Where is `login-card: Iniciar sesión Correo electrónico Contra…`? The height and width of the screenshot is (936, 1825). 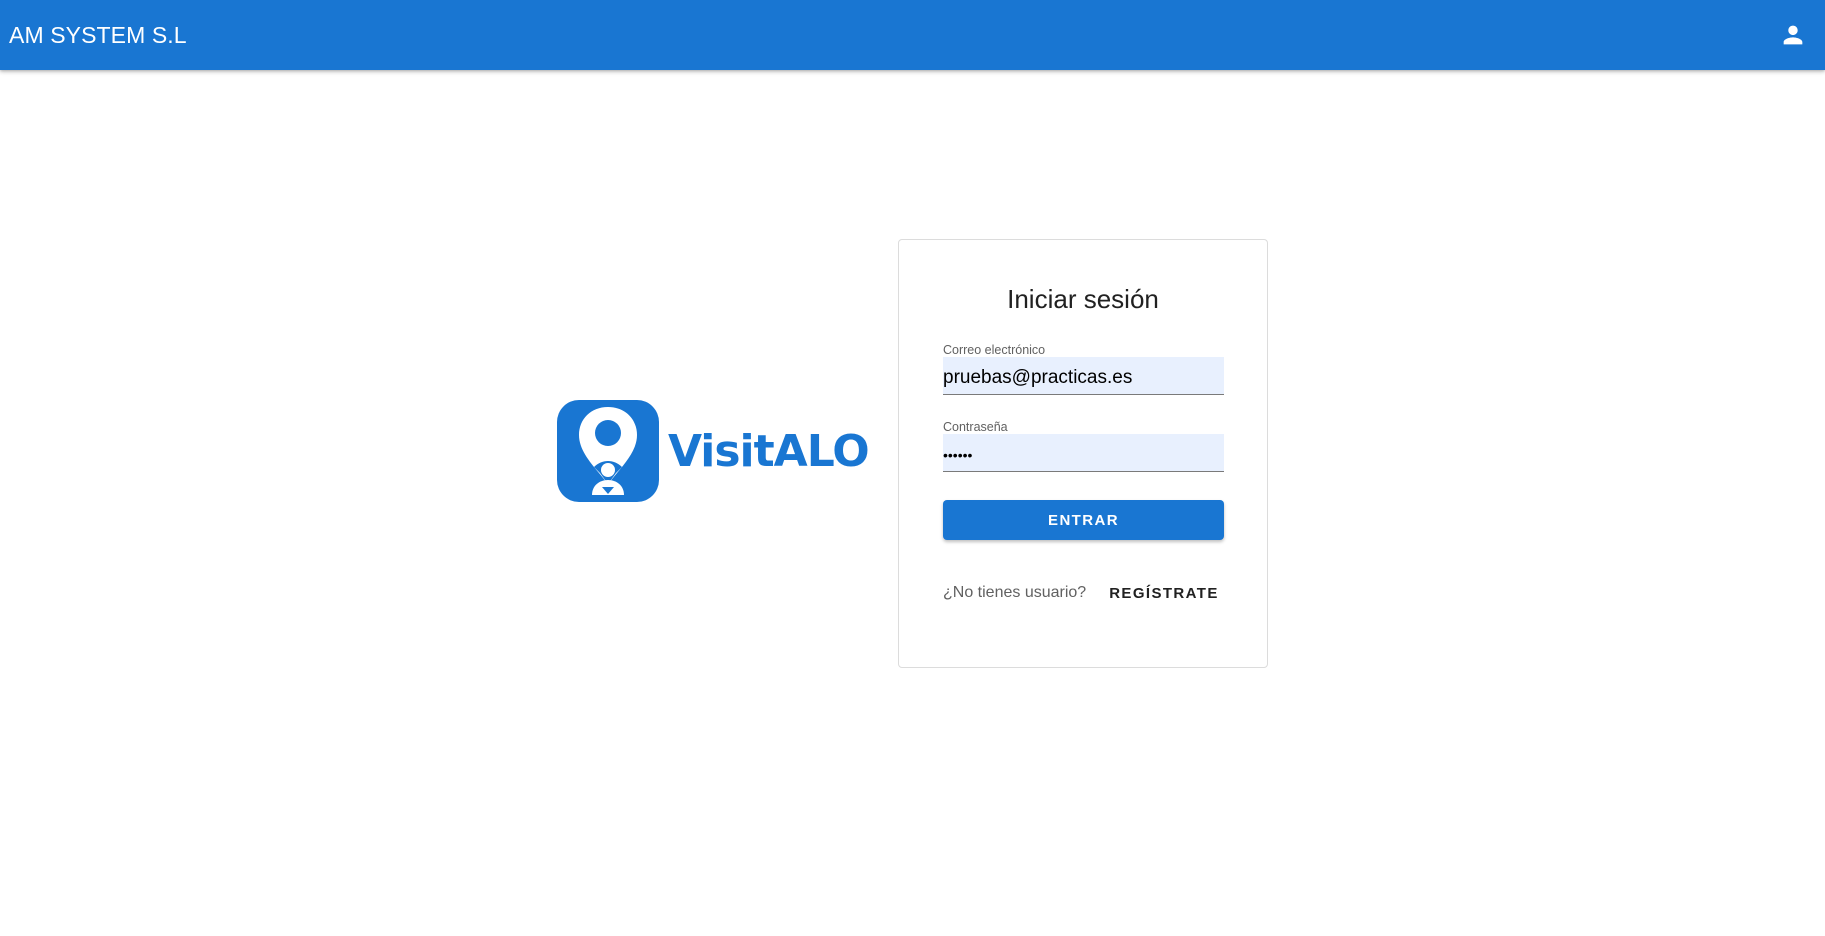
login-card: Iniciar sesión Correo electrónico Contra… is located at coordinates (1083, 453).